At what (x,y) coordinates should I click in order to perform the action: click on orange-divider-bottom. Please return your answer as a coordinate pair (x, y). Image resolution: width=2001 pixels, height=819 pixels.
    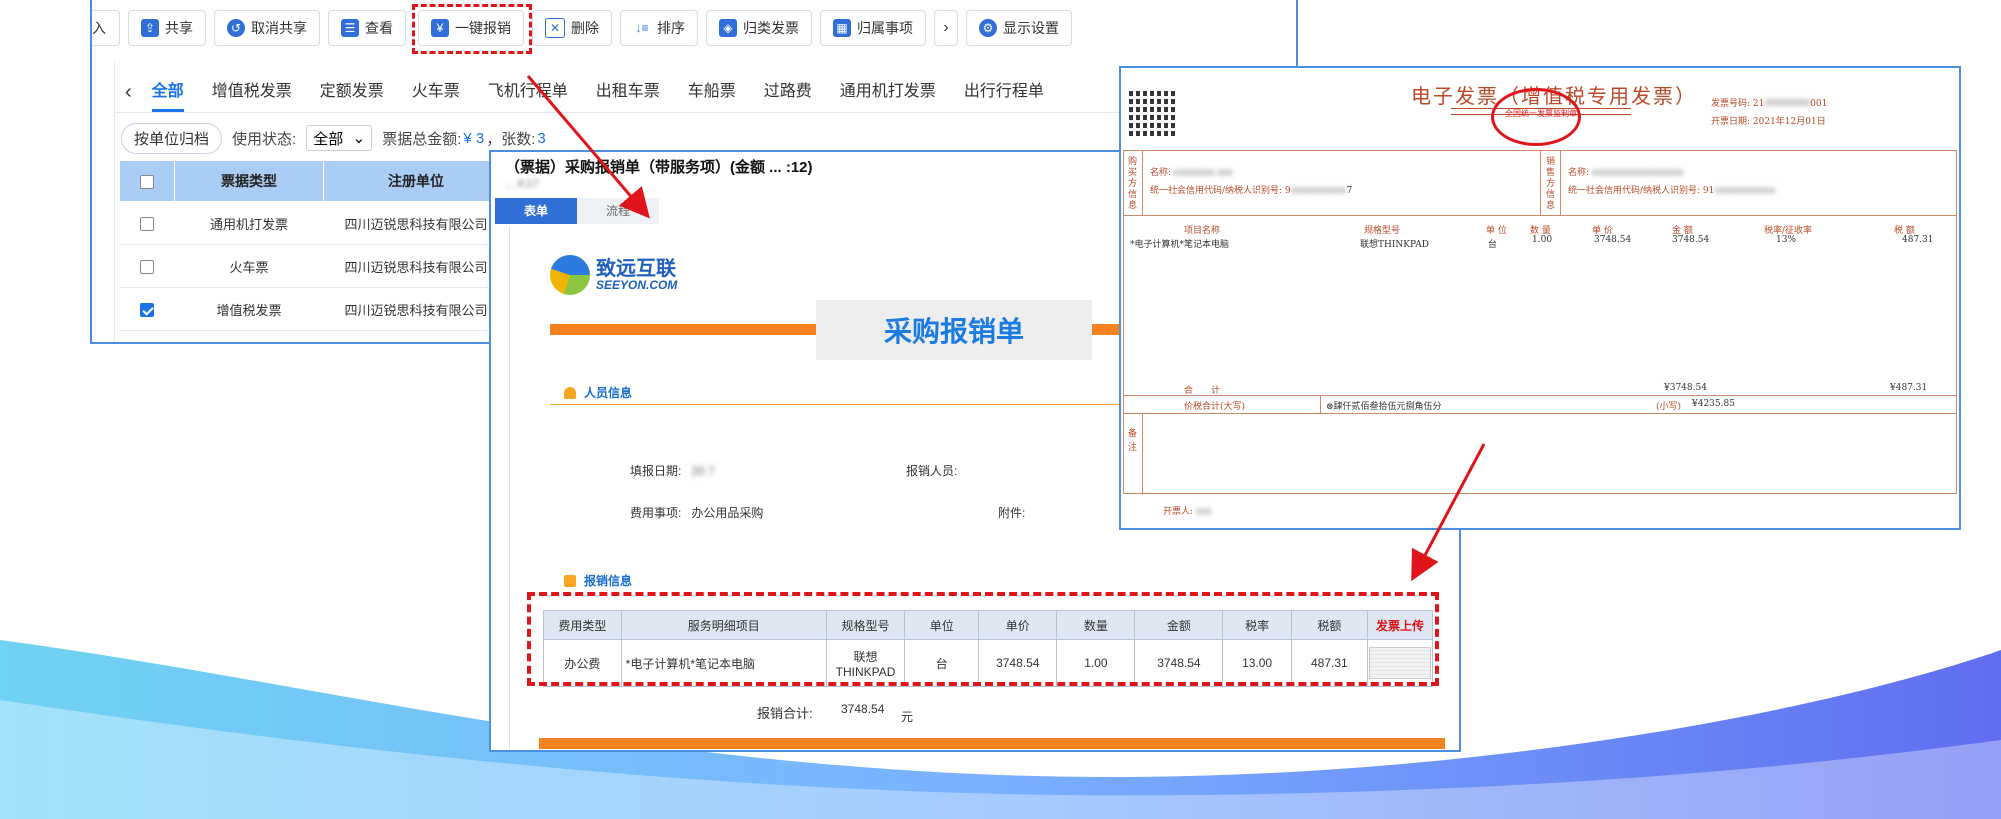
    Looking at the image, I should click on (992, 743).